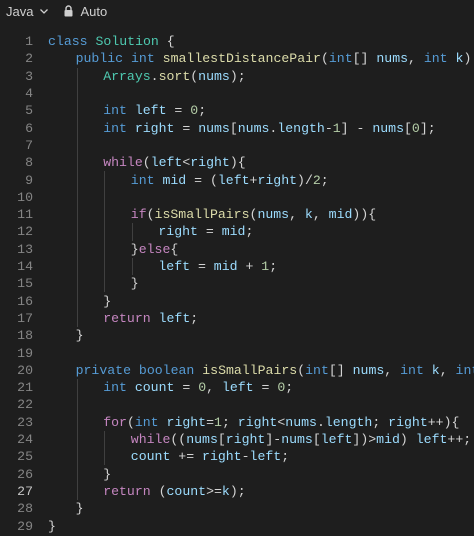 This screenshot has height=536, width=474. I want to click on code-line: 26}, so click(237, 474).